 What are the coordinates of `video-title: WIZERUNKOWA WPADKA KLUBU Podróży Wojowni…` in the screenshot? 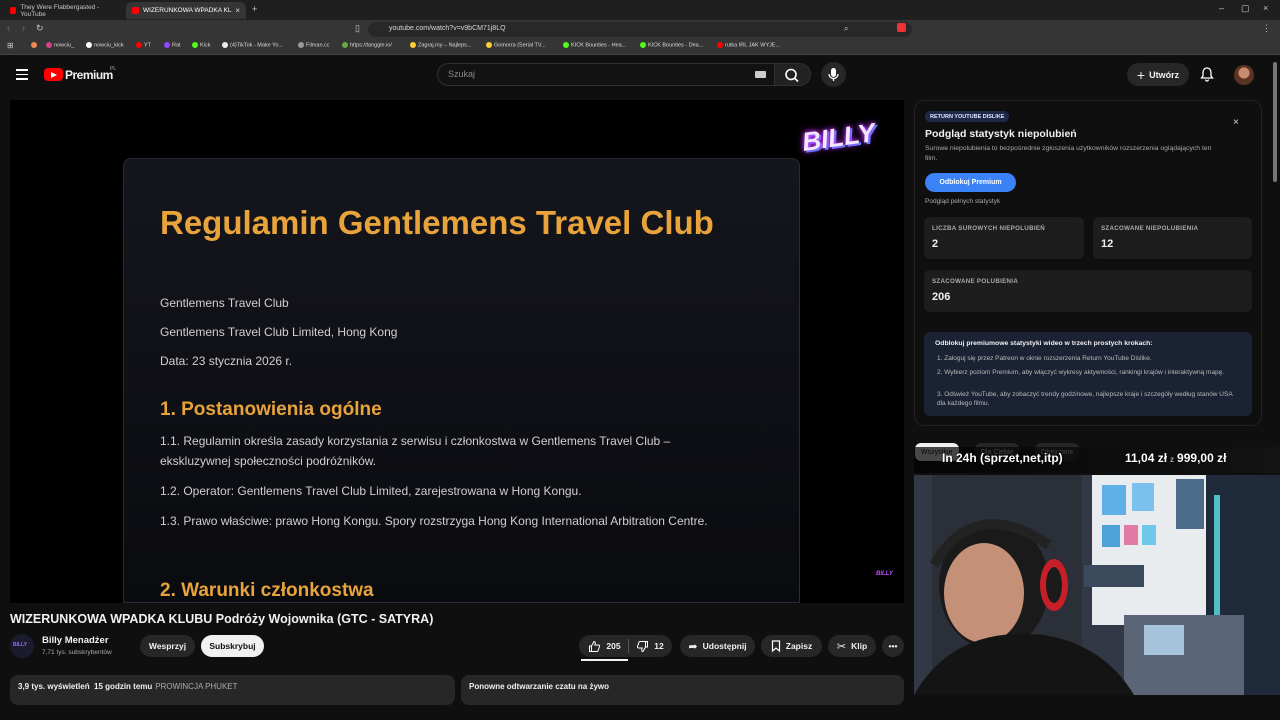 It's located at (222, 619).